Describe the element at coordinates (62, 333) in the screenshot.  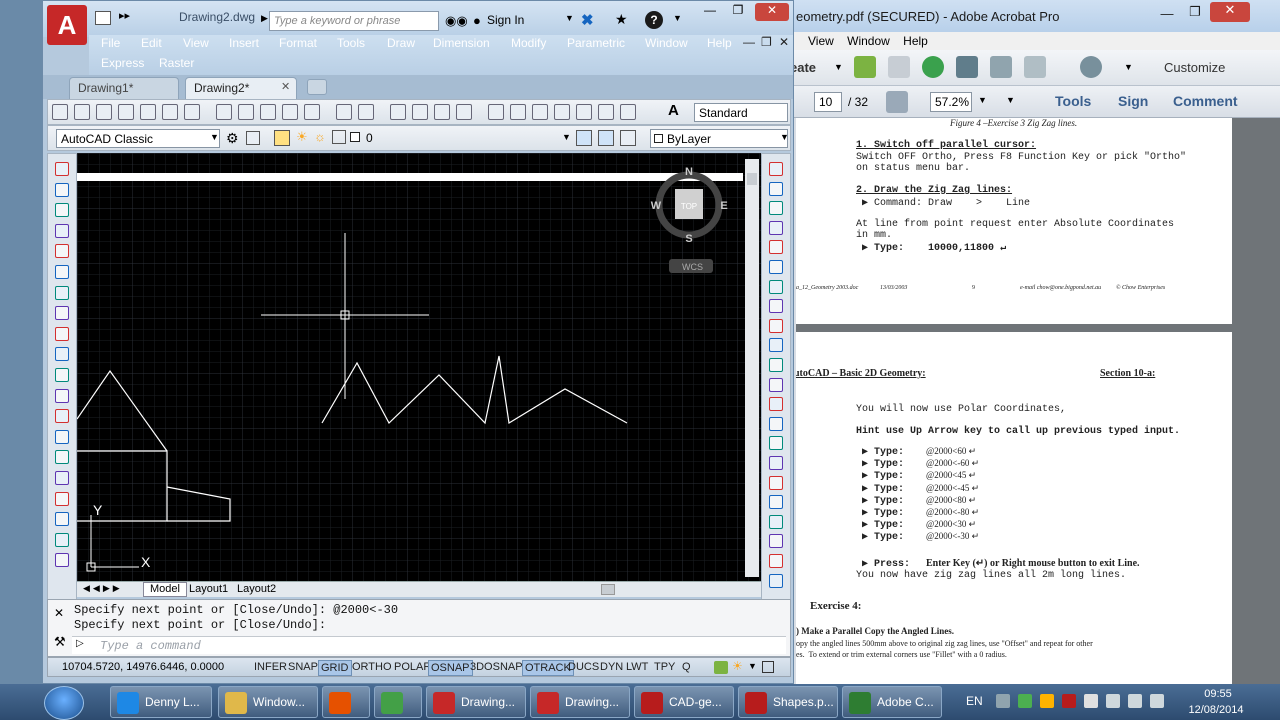
I see `spline-icon` at that location.